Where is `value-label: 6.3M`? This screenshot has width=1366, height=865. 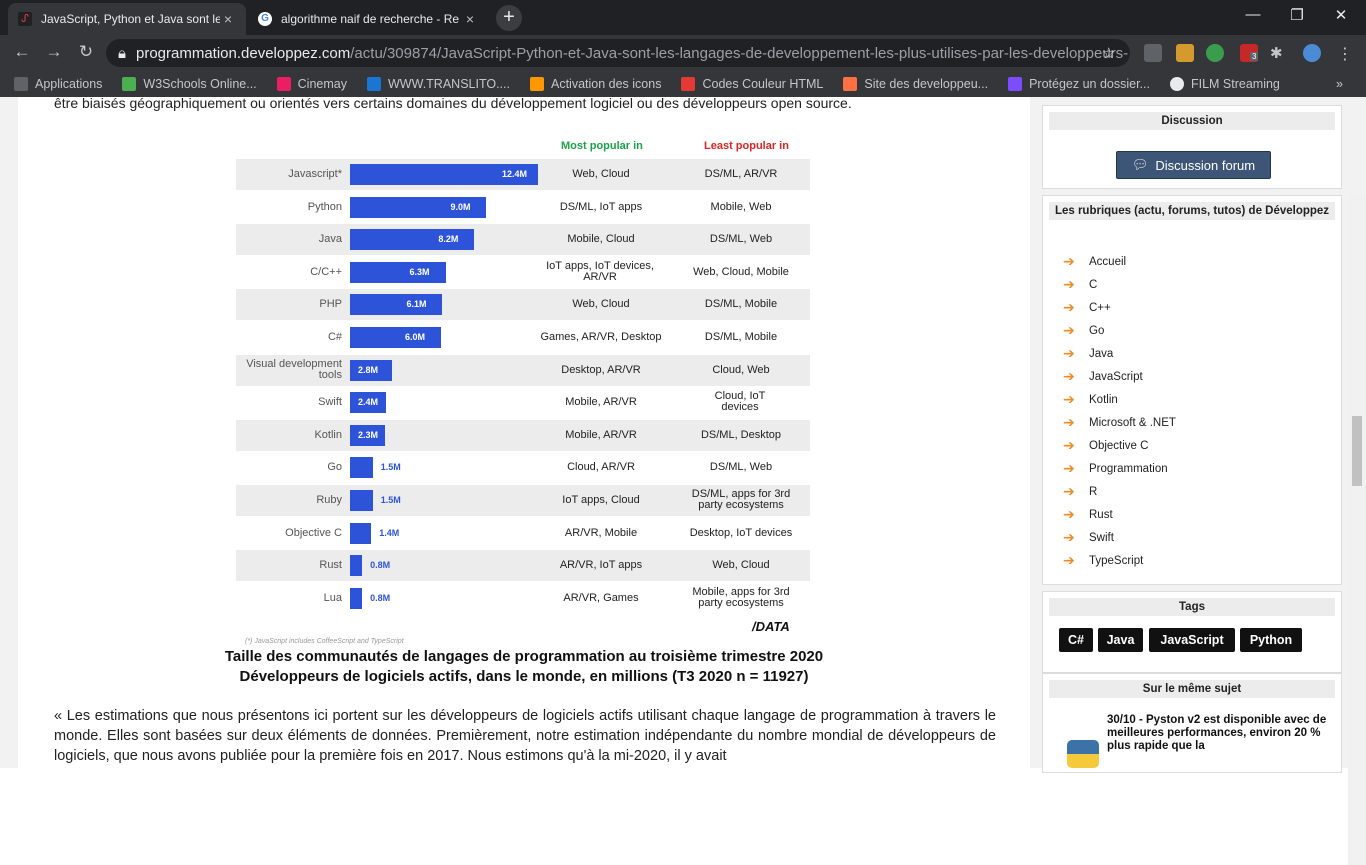
value-label: 6.3M is located at coordinates (419, 271).